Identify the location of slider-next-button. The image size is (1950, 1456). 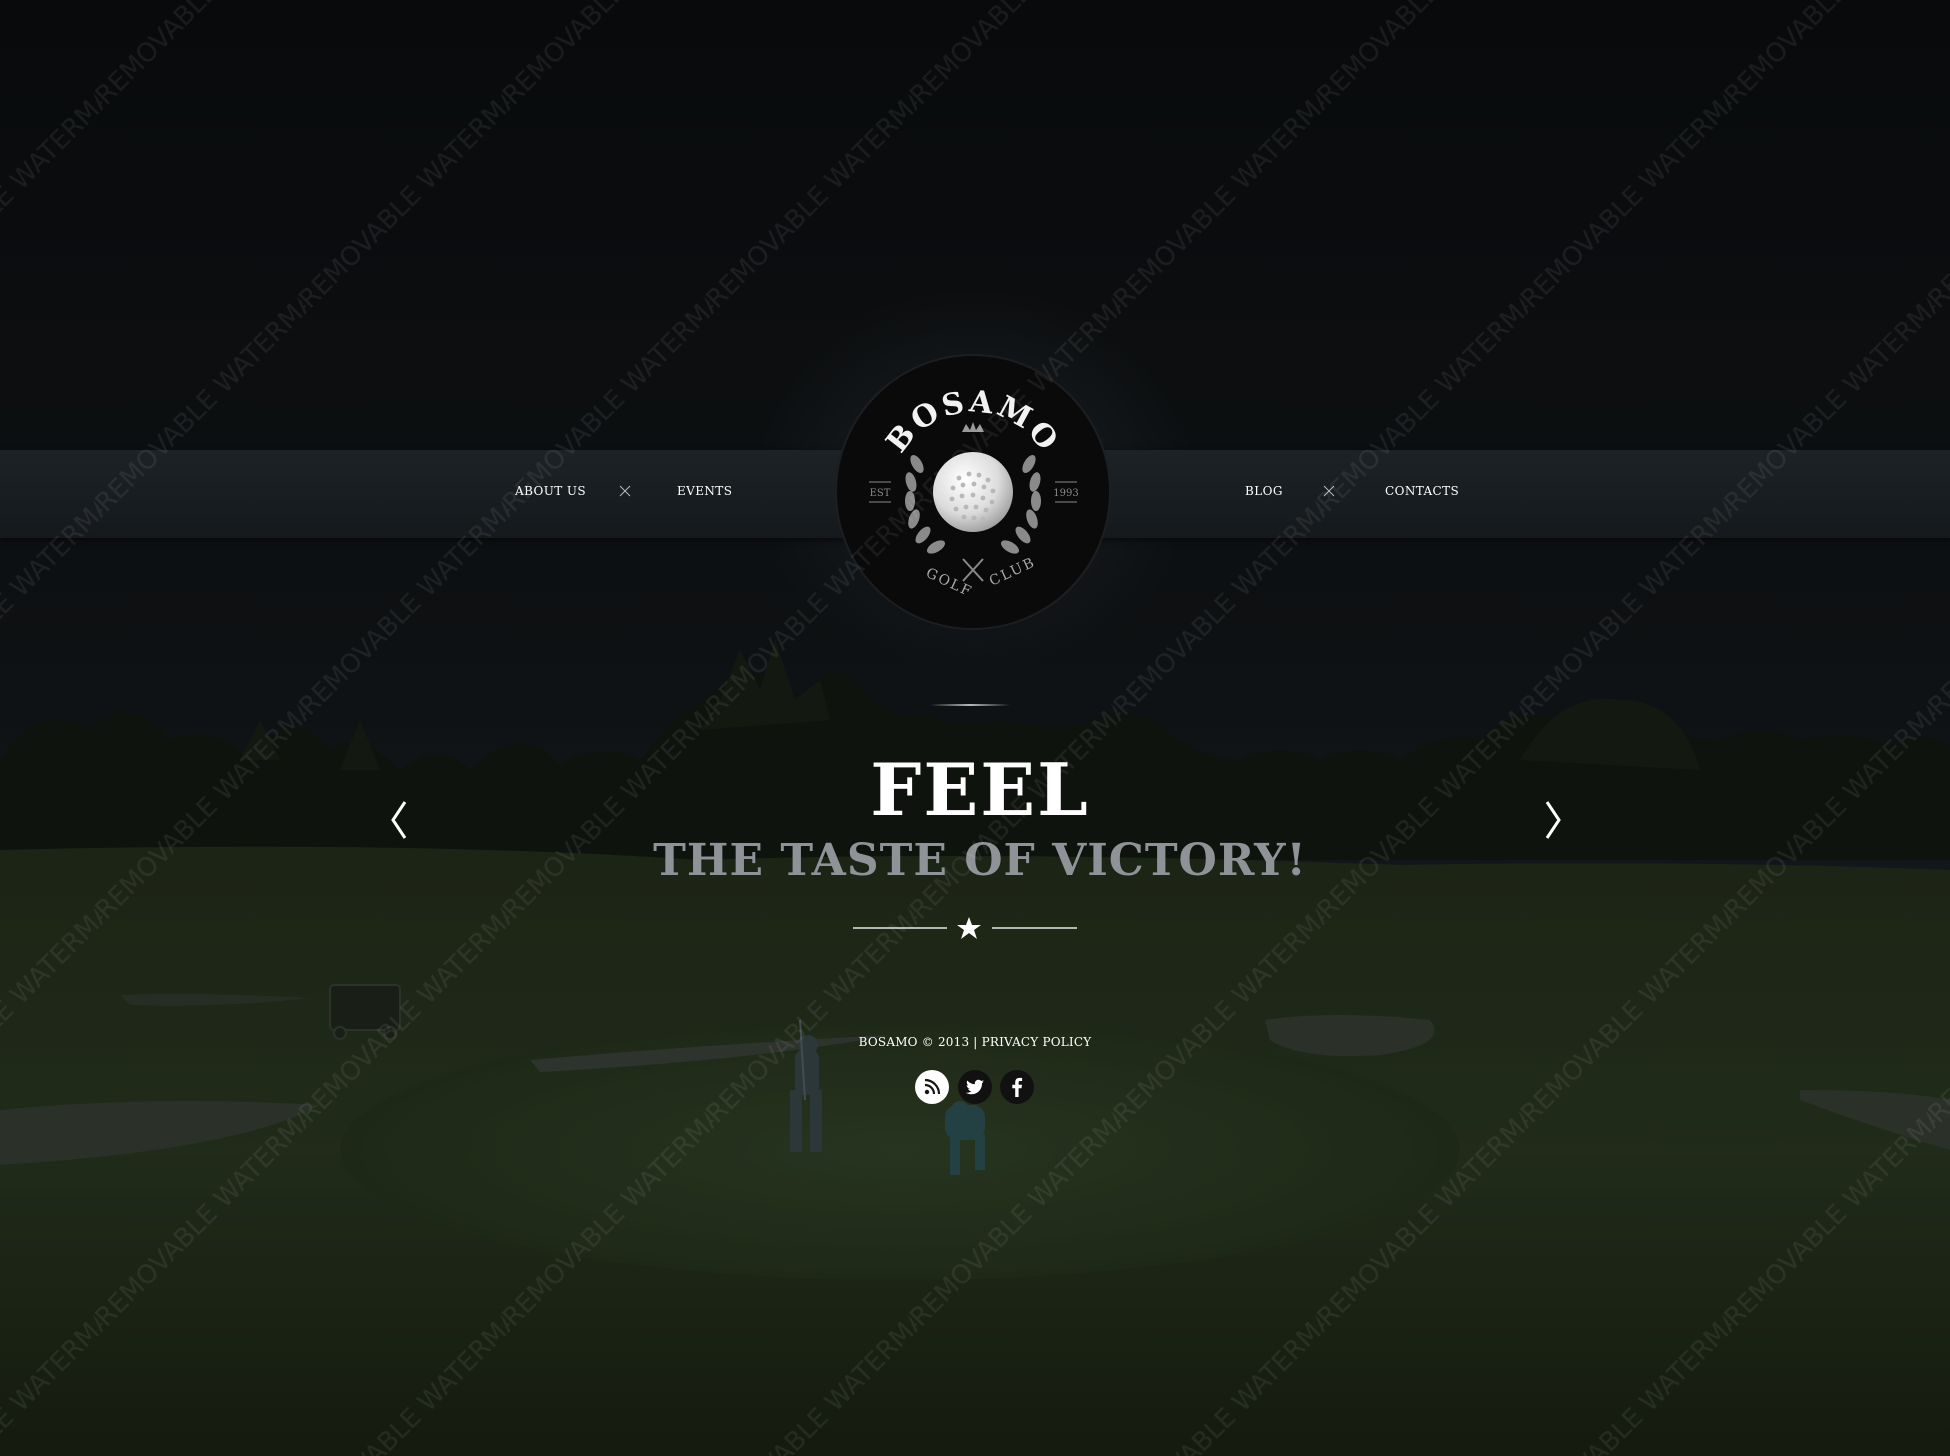
(1552, 820).